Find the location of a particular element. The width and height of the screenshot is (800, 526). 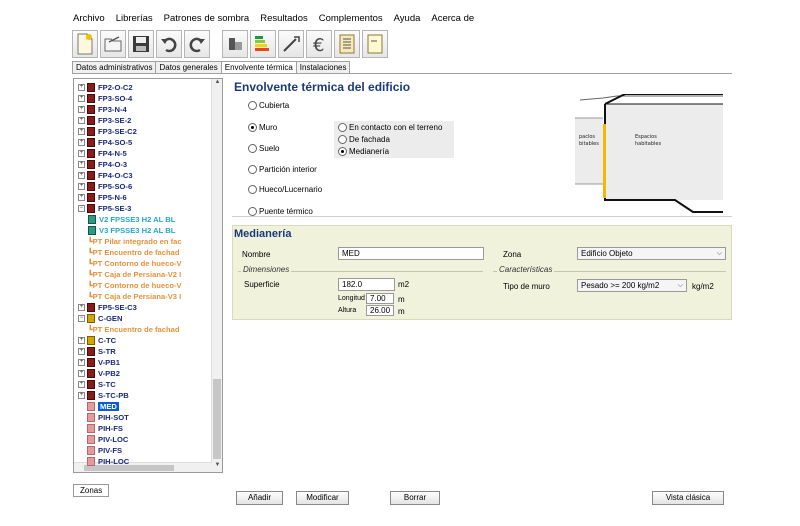

tree-item: + FP4-SO-5 is located at coordinates (105, 142).